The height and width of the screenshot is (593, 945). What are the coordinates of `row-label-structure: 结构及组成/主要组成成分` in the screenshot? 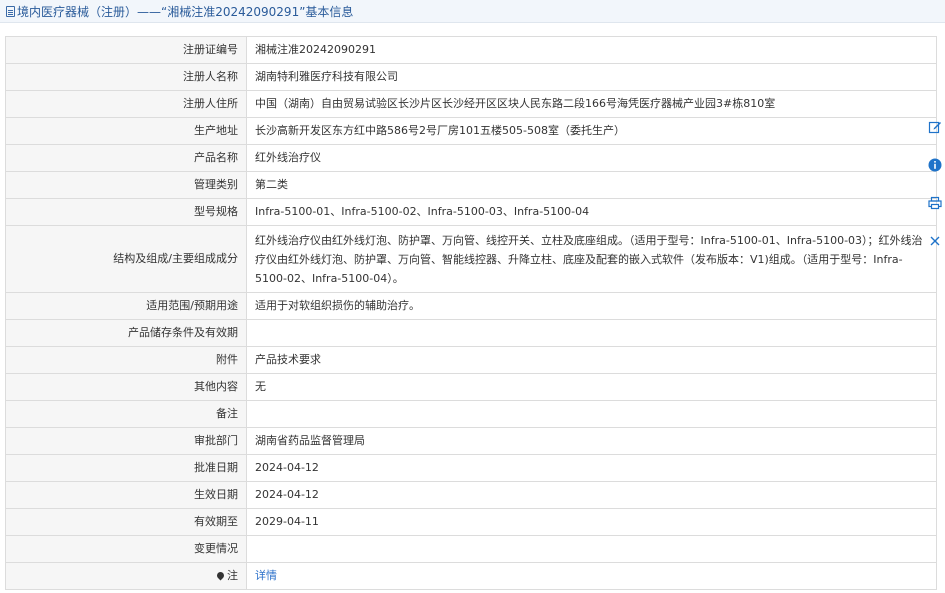 It's located at (126, 259).